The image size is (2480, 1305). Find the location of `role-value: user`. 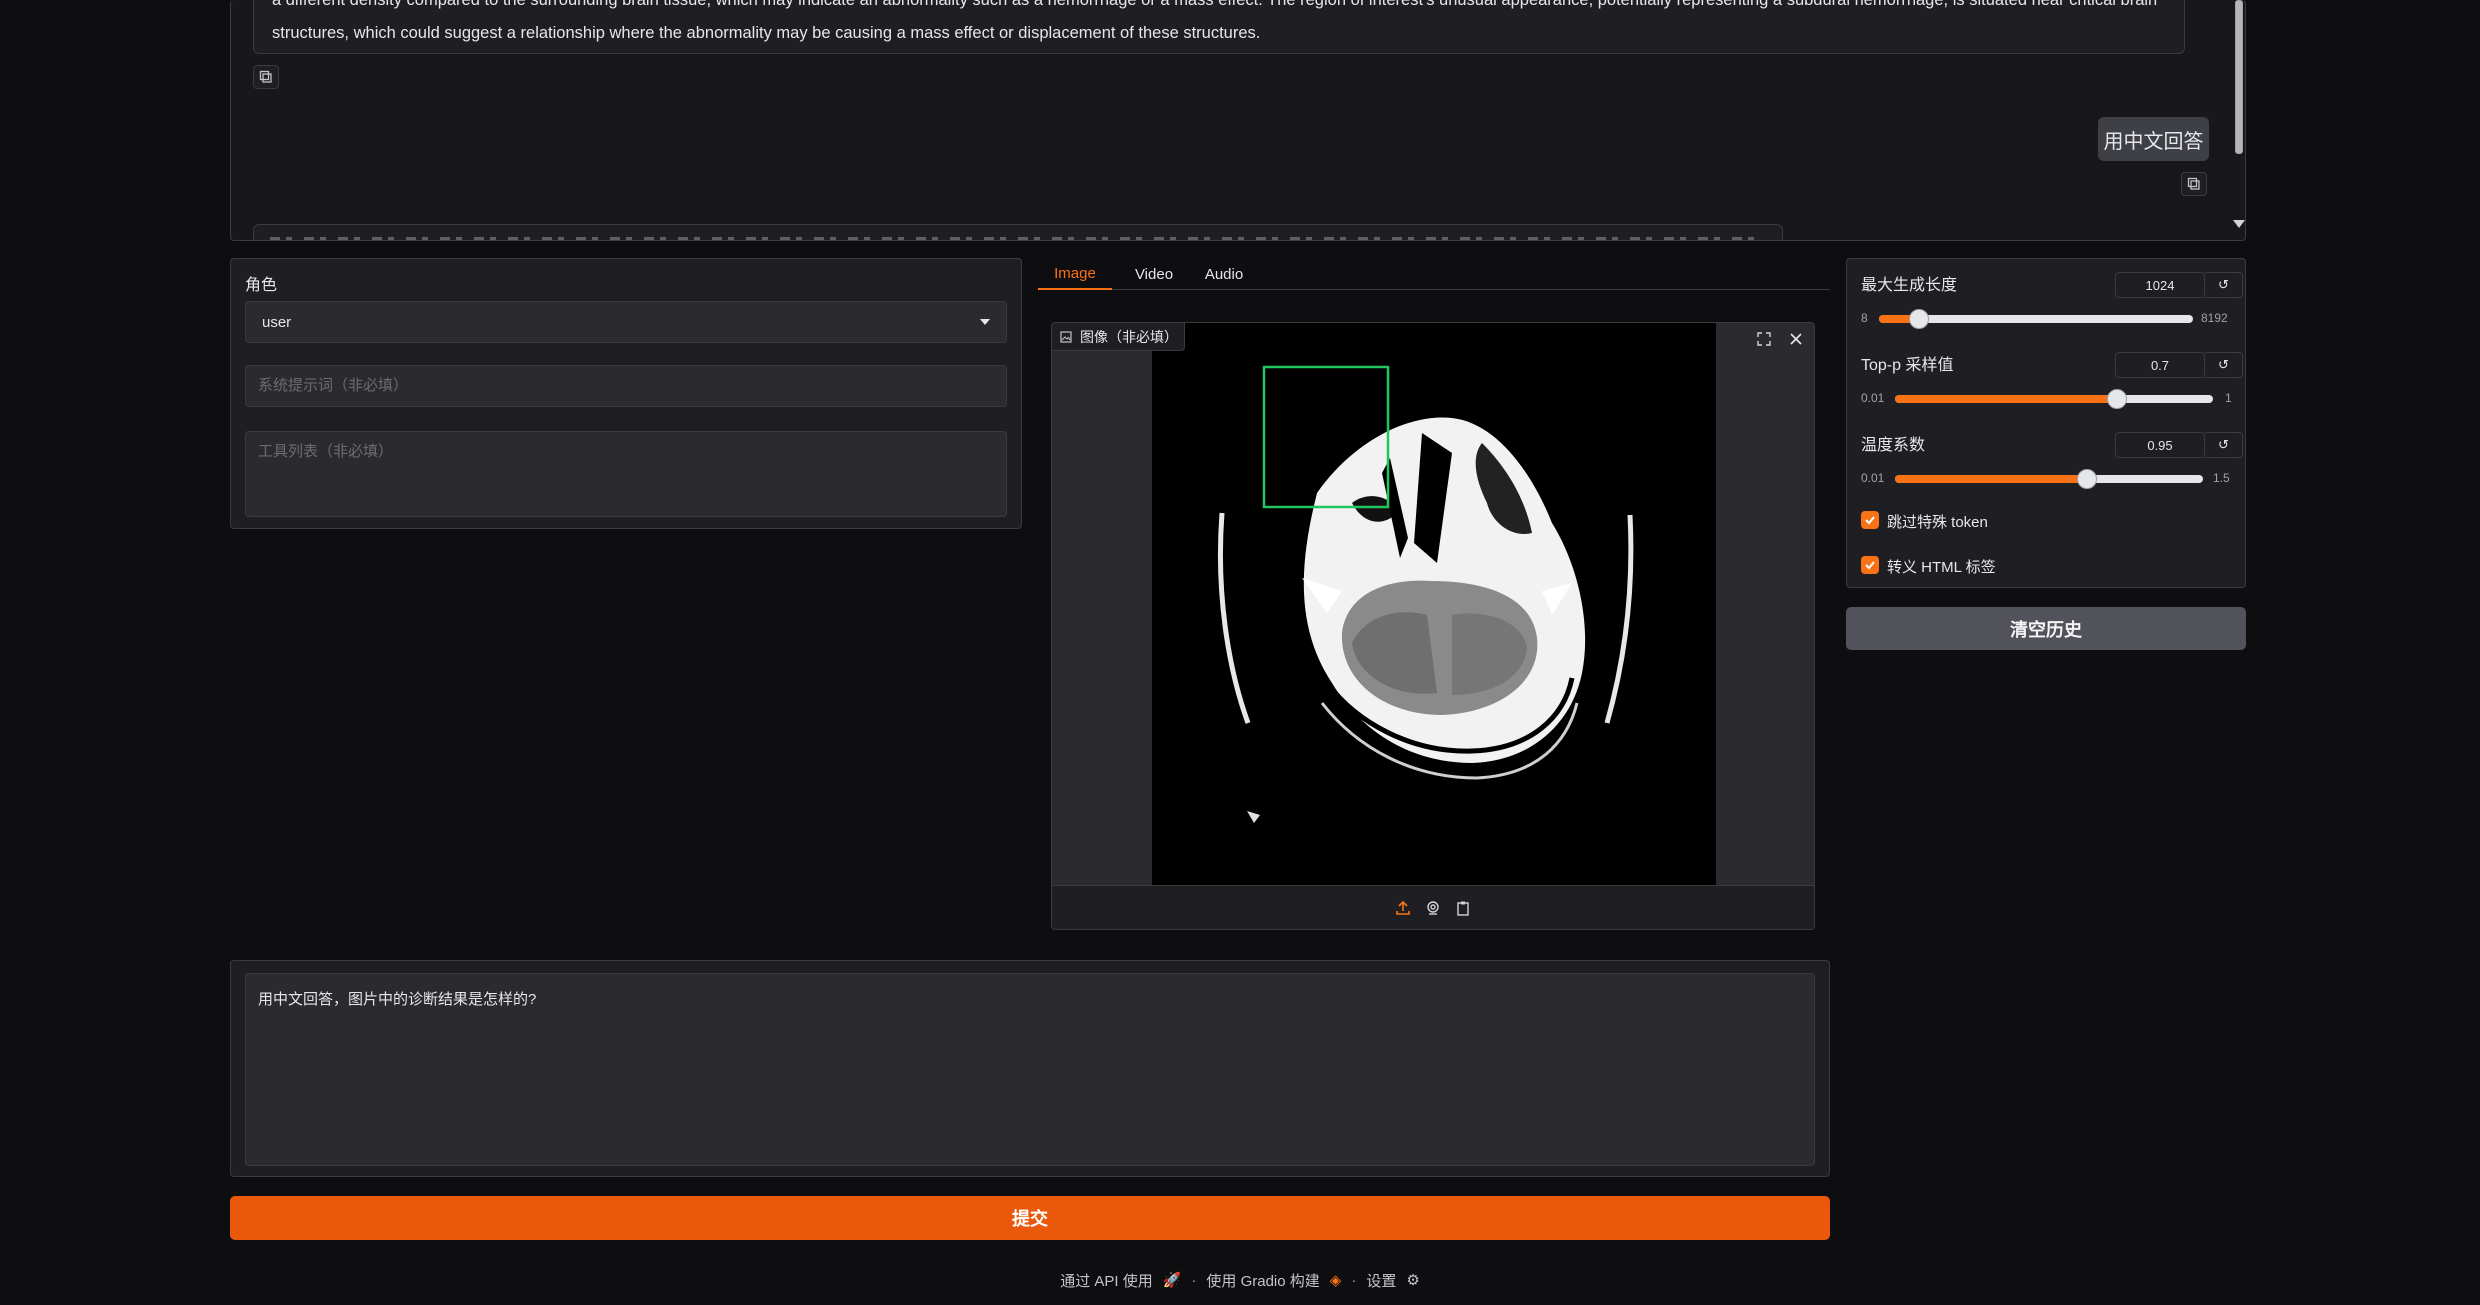

role-value: user is located at coordinates (277, 322).